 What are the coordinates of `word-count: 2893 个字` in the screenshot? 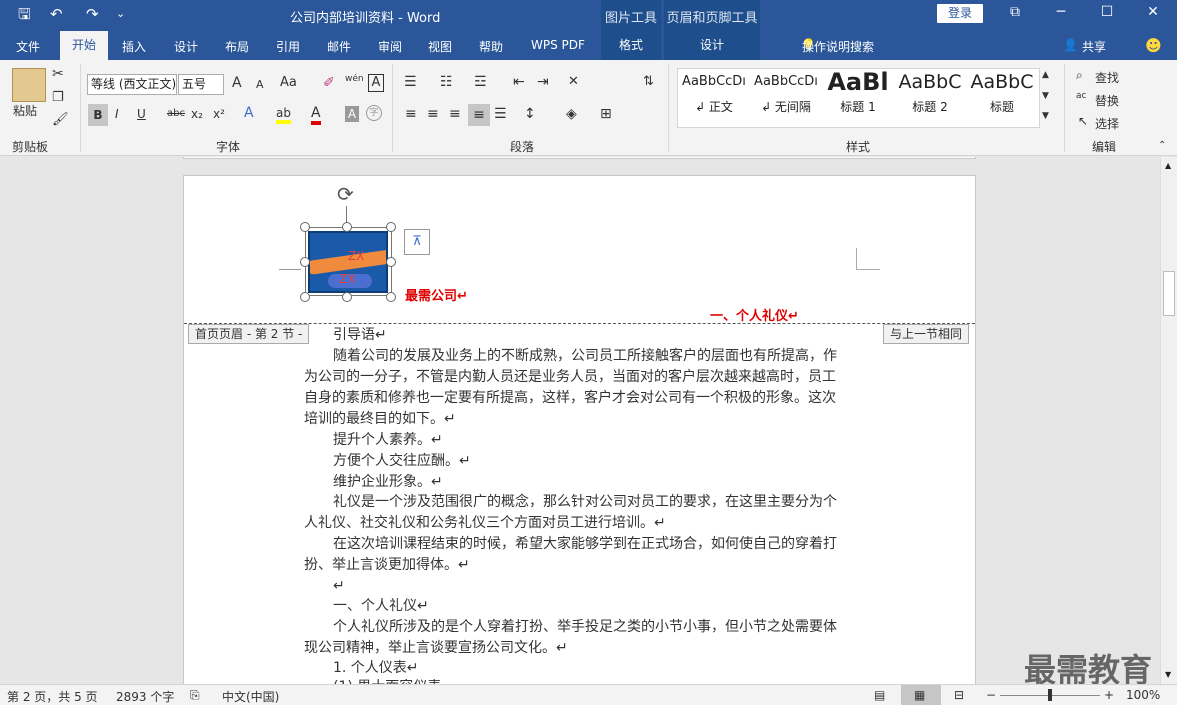 It's located at (145, 696).